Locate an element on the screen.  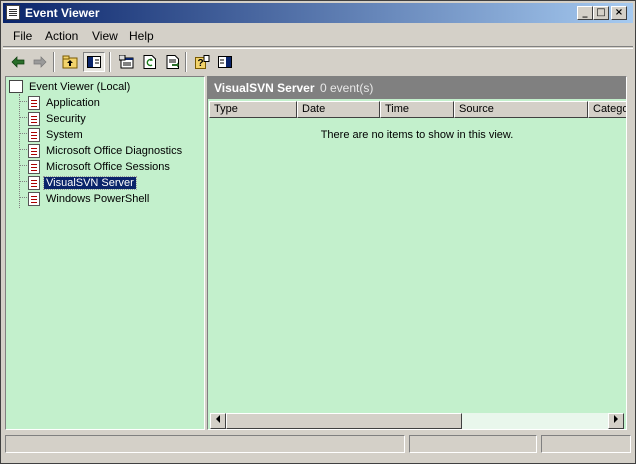
menu-action: Action is located at coordinates (61, 36).